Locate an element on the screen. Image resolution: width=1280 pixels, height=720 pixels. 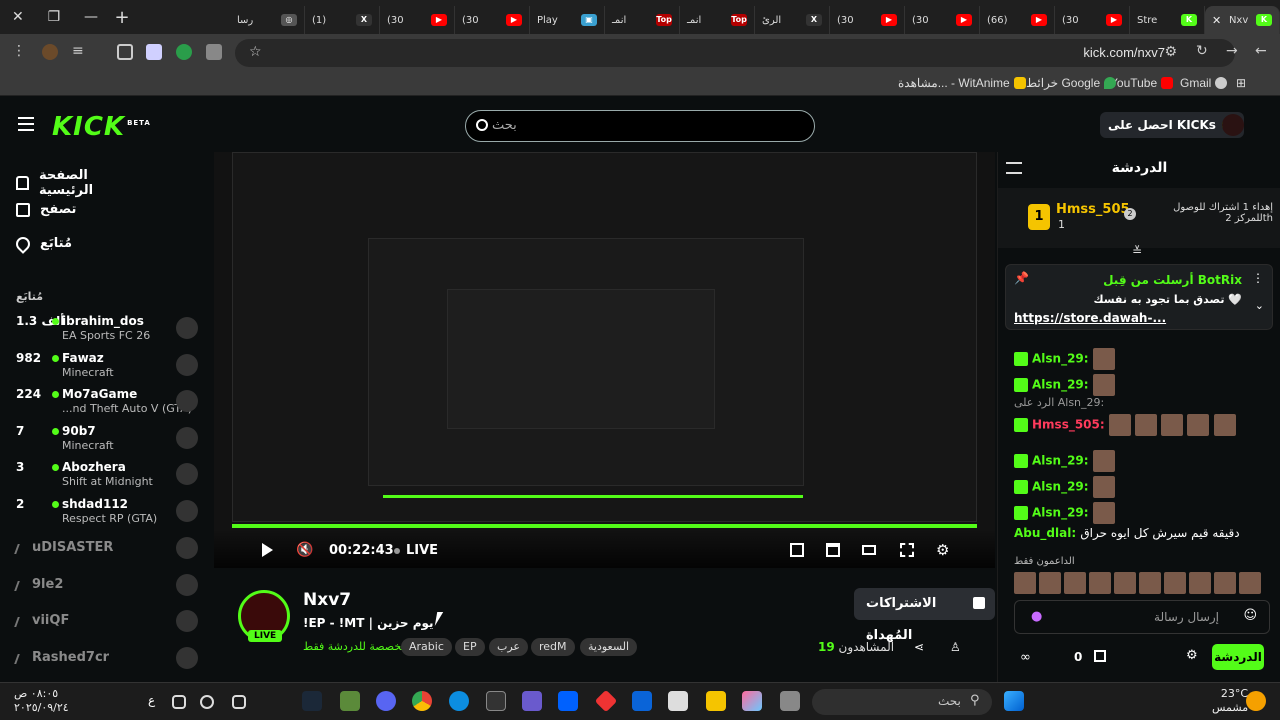
edge-app-icon is located at coordinates (459, 701).